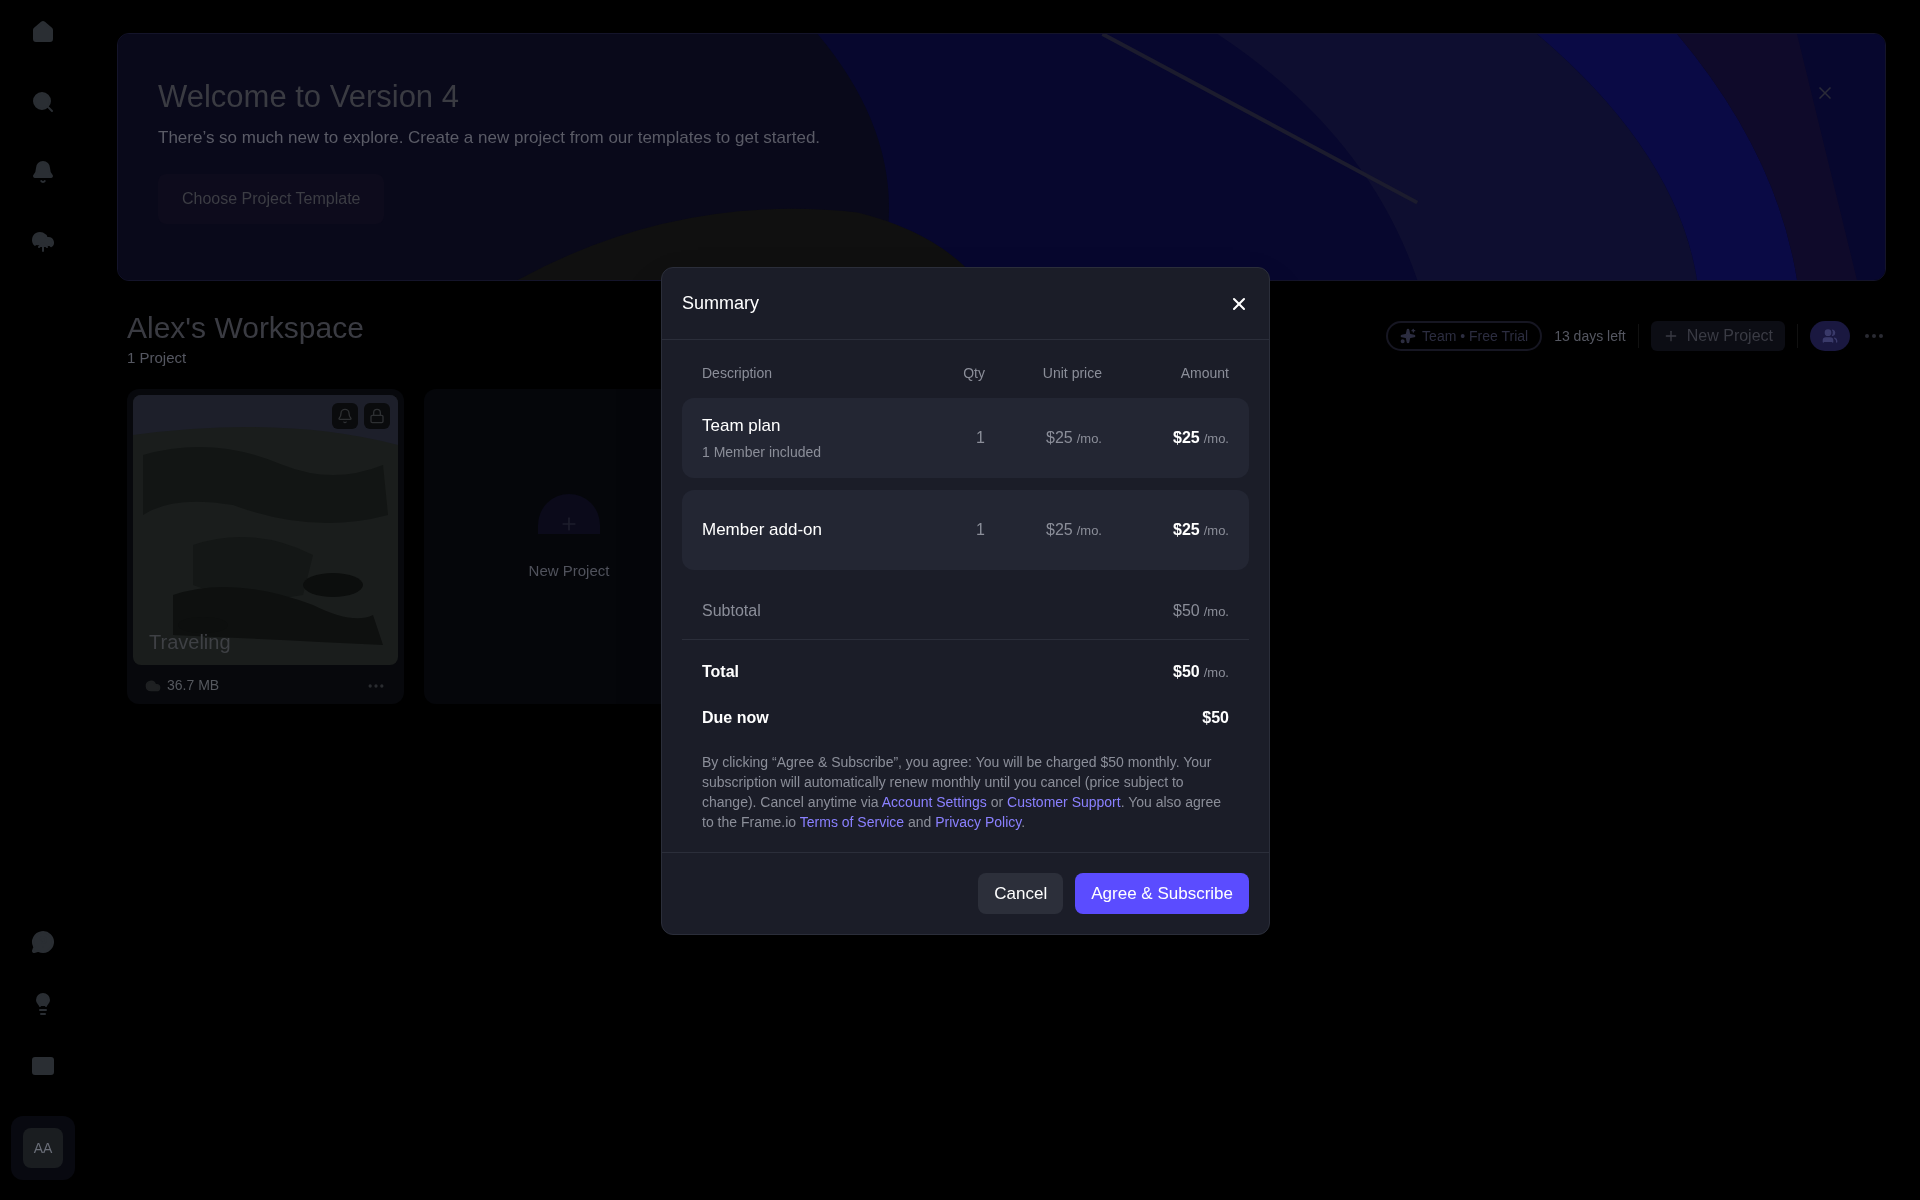 This screenshot has width=1920, height=1200. I want to click on people-icon, so click(1830, 336).